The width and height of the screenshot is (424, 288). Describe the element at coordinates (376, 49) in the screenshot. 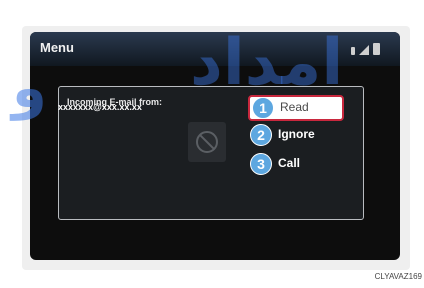

I see `battery-icon` at that location.